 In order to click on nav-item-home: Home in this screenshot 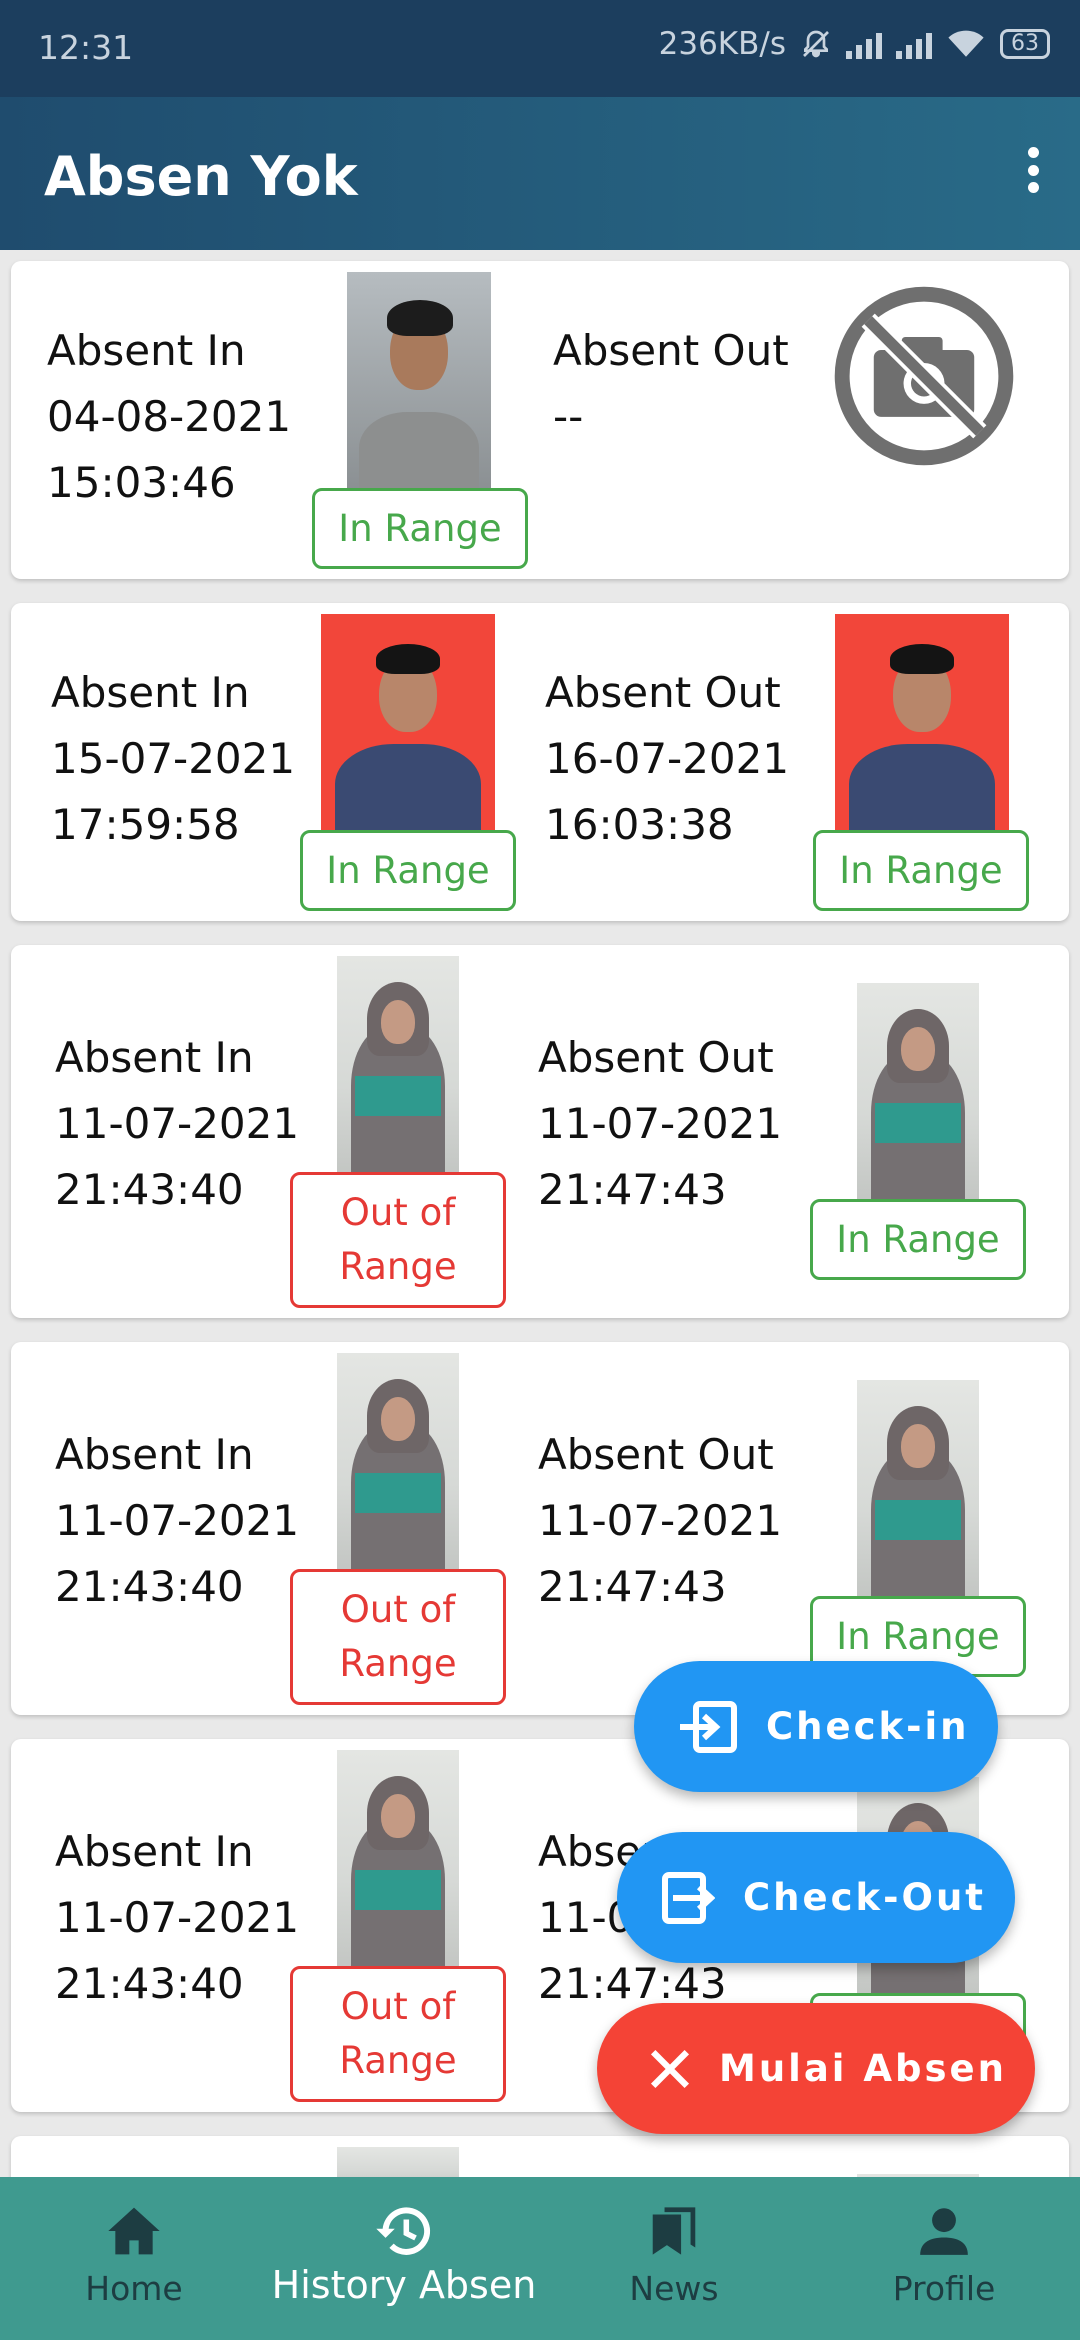, I will do `click(134, 2258)`.